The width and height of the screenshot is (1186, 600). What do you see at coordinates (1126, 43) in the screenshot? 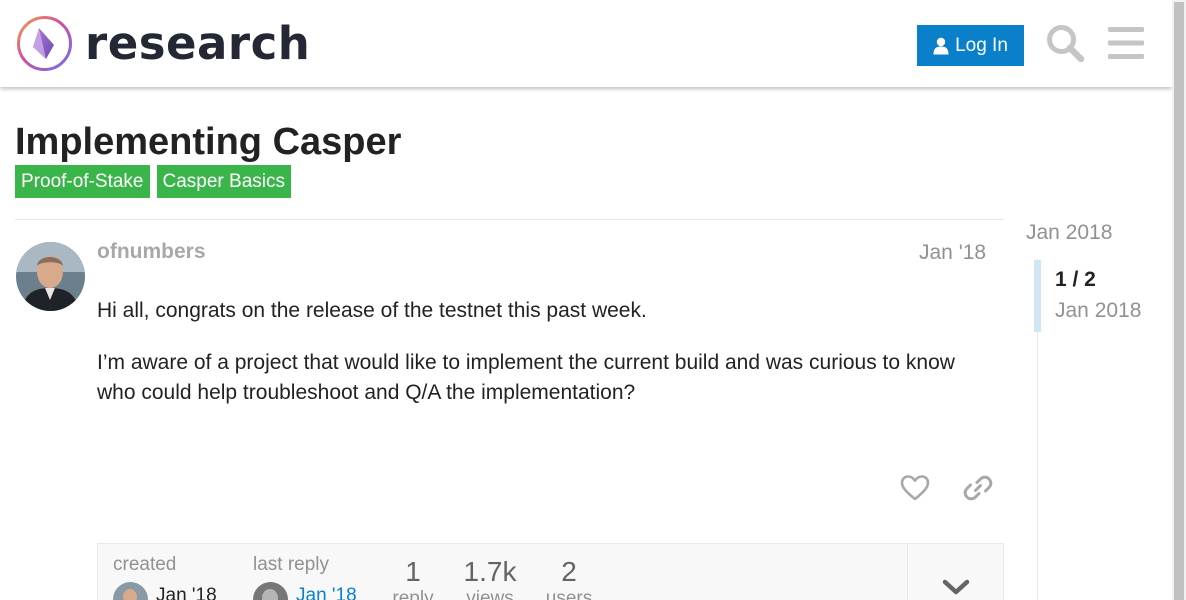
I see `hamburger-menu-icon` at bounding box center [1126, 43].